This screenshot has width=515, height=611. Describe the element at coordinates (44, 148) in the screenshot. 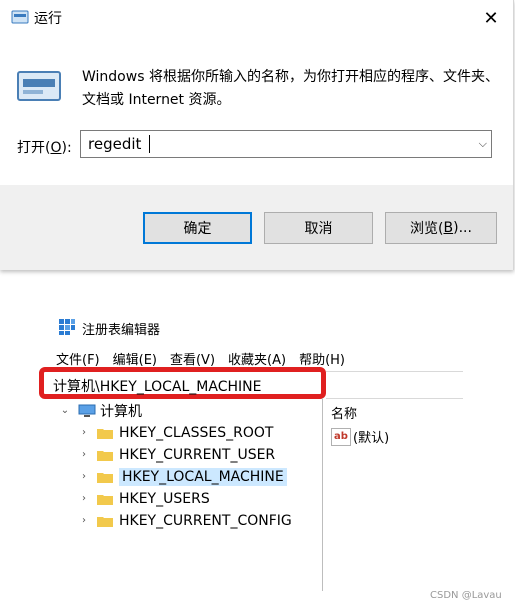

I see `open-label: 打开(O):` at that location.